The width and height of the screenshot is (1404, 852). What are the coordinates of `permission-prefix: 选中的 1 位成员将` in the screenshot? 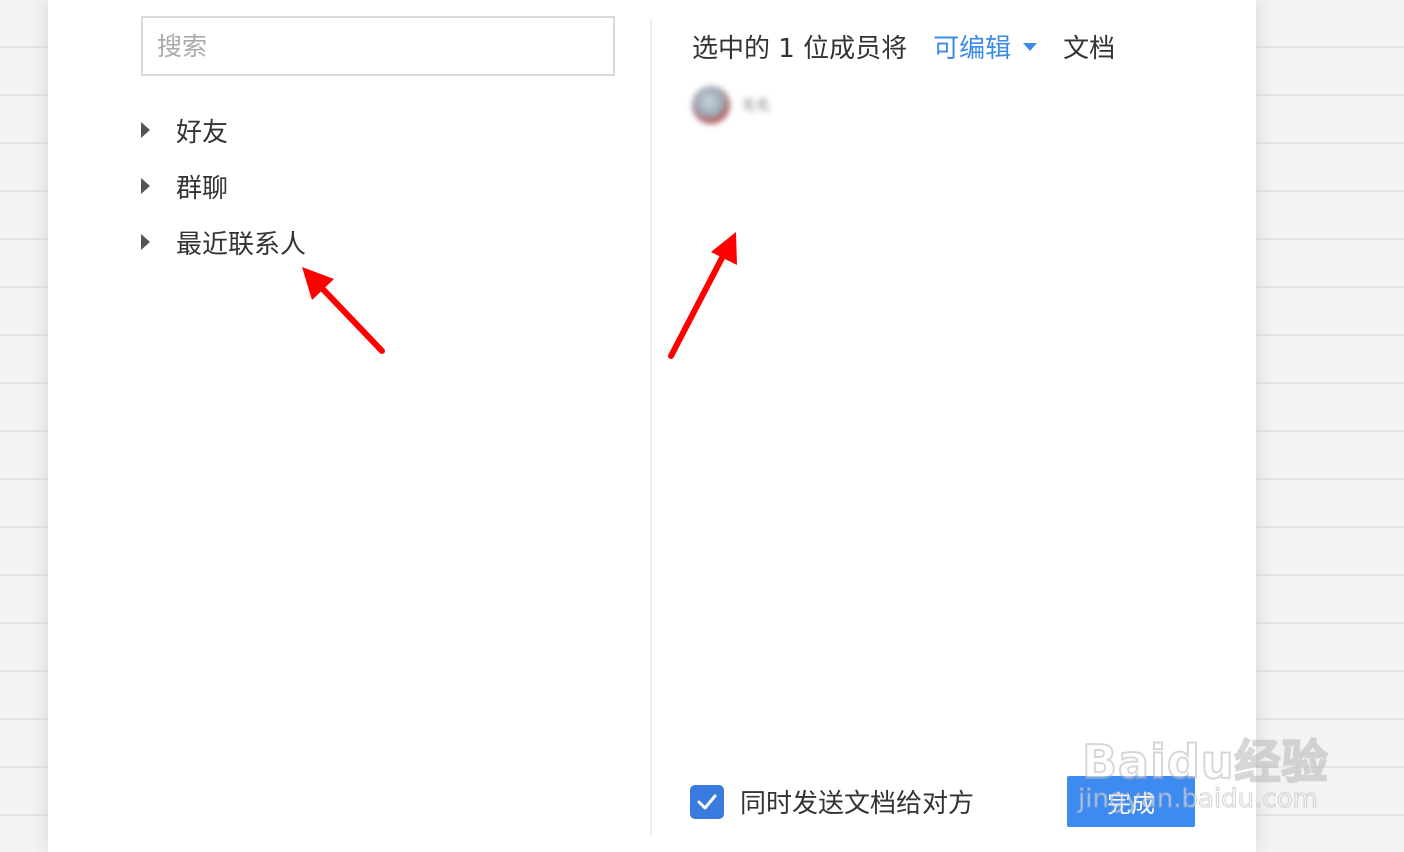 It's located at (800, 49).